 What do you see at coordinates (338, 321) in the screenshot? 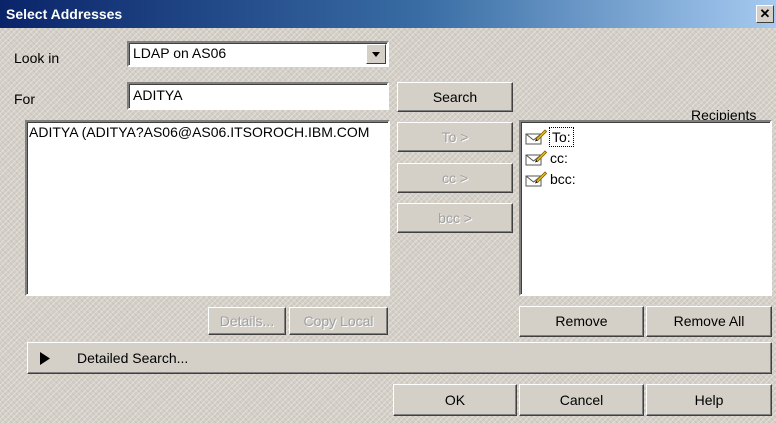
I see `copy-local-button: Copy Local` at bounding box center [338, 321].